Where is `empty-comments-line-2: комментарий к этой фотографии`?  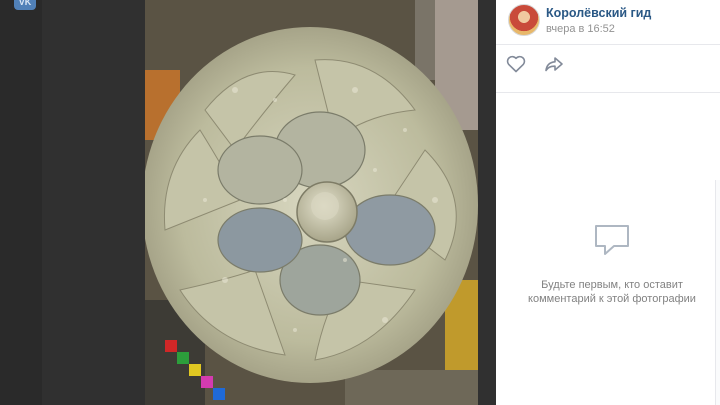
empty-comments-line-2: комментарий к этой фотографии is located at coordinates (612, 299).